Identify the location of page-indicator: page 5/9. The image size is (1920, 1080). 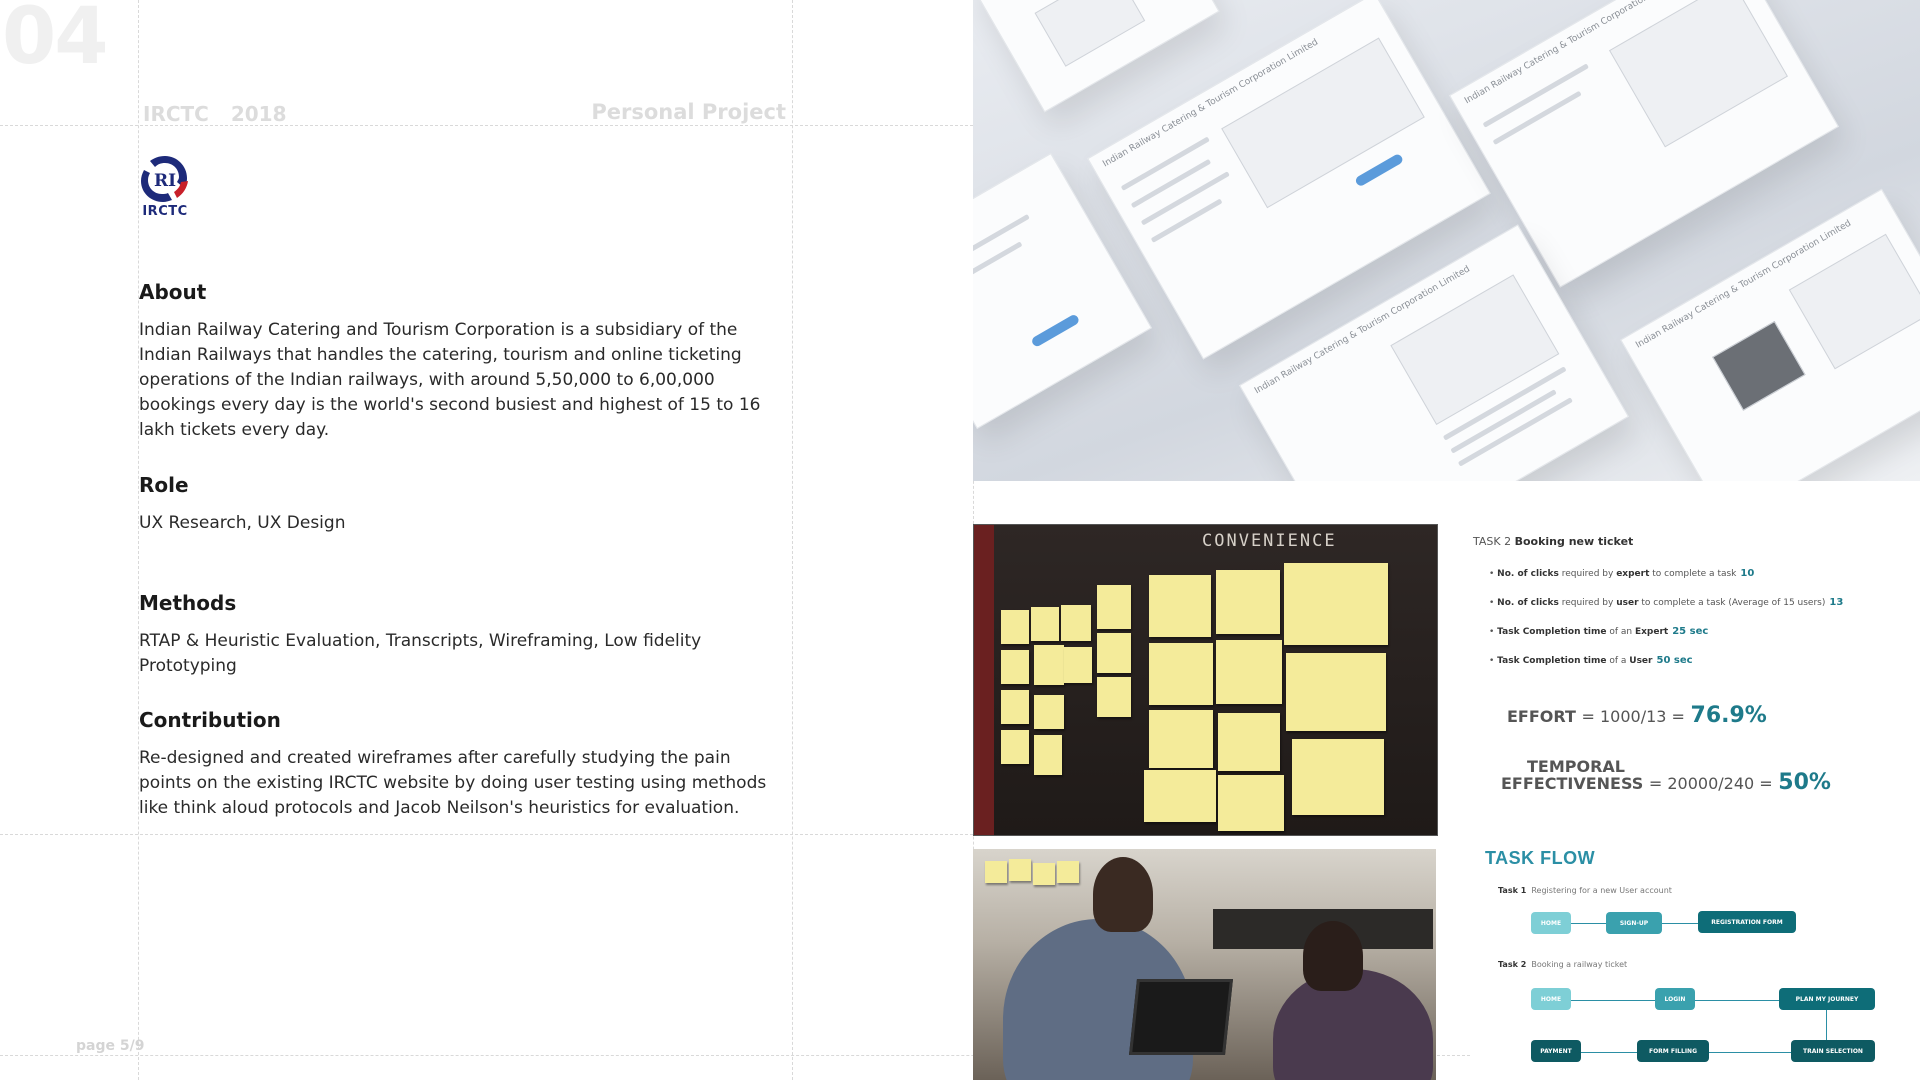
(110, 1046).